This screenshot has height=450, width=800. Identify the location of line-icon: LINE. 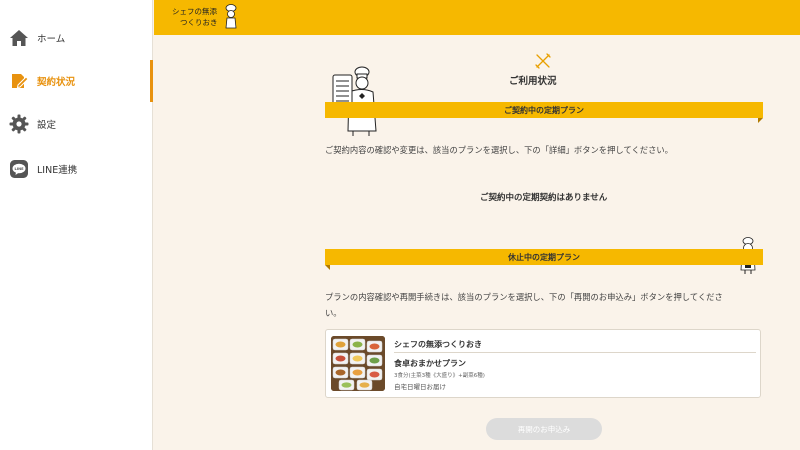
(19, 169).